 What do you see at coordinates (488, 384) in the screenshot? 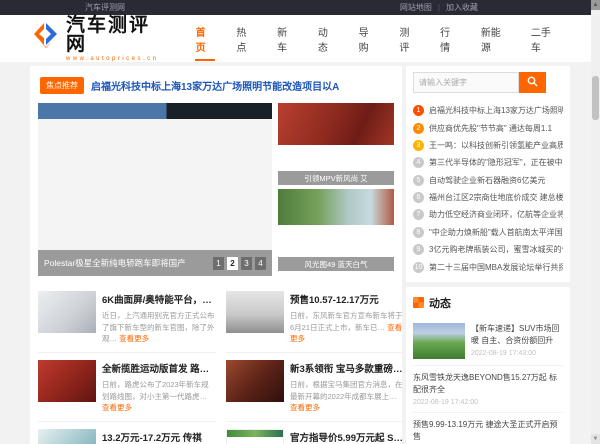
I see `dynamics-item-title: 东风雪铁龙天逸BEYOND售15.27万起 标配很齐全` at bounding box center [488, 384].